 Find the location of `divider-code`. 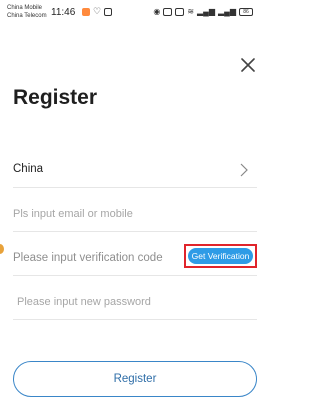

divider-code is located at coordinates (135, 275).